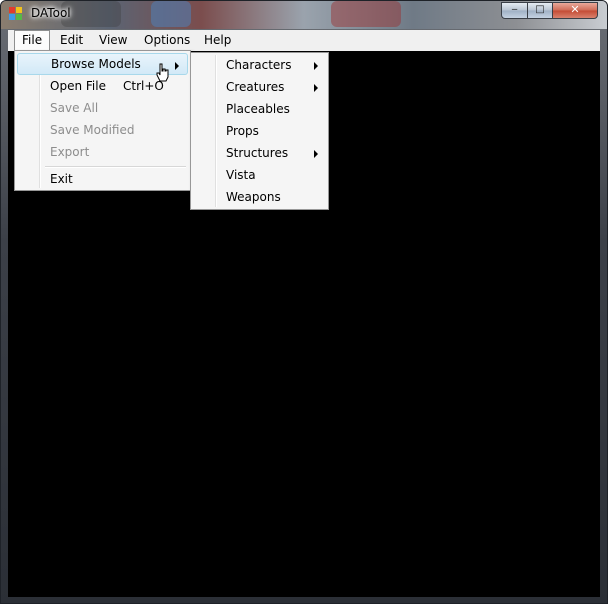  What do you see at coordinates (242, 131) in the screenshot?
I see `menu-item-label: Props` at bounding box center [242, 131].